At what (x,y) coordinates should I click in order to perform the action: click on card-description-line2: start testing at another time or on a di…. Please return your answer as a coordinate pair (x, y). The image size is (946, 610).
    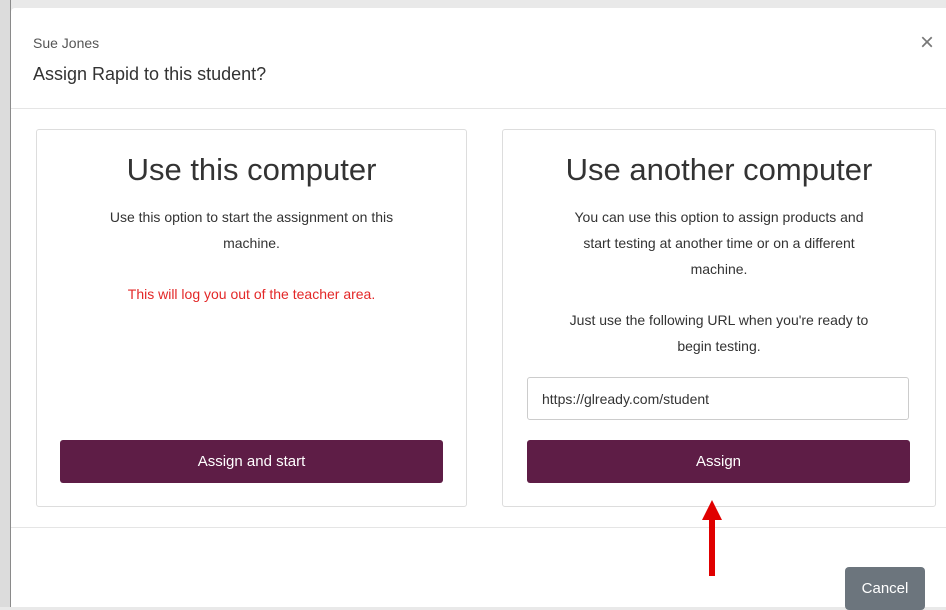
    Looking at the image, I should click on (719, 243).